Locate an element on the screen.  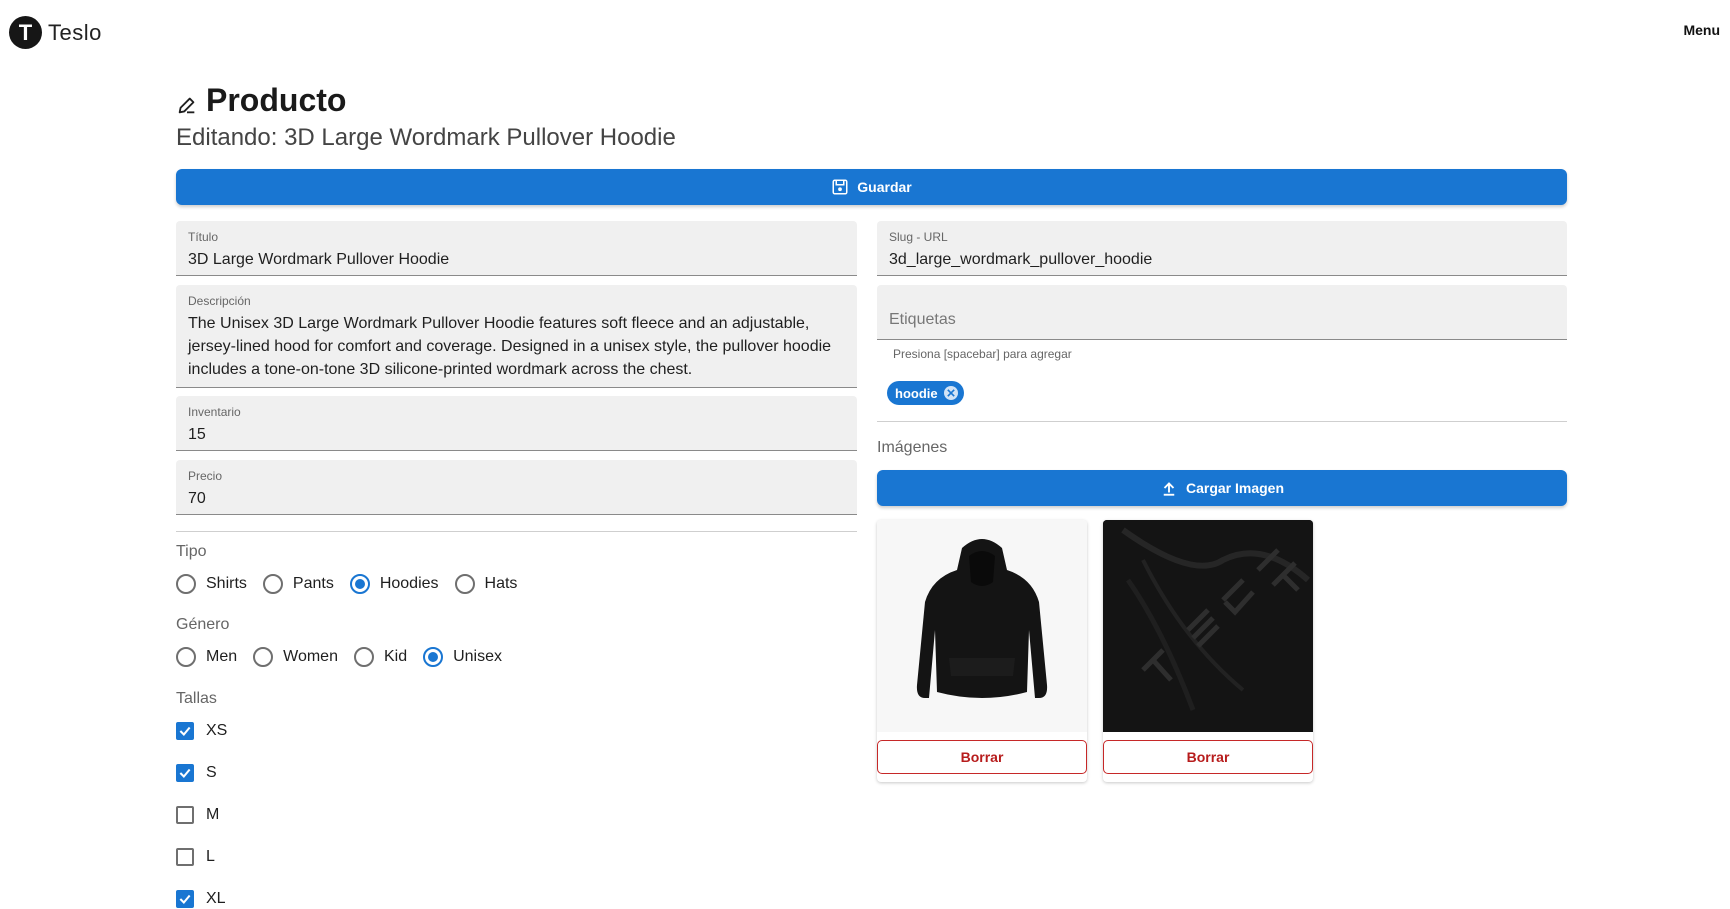
hoodie-front-photo is located at coordinates (982, 626).